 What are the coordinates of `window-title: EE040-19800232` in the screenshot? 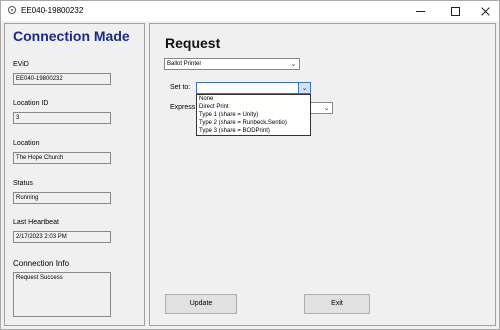 It's located at (52, 10).